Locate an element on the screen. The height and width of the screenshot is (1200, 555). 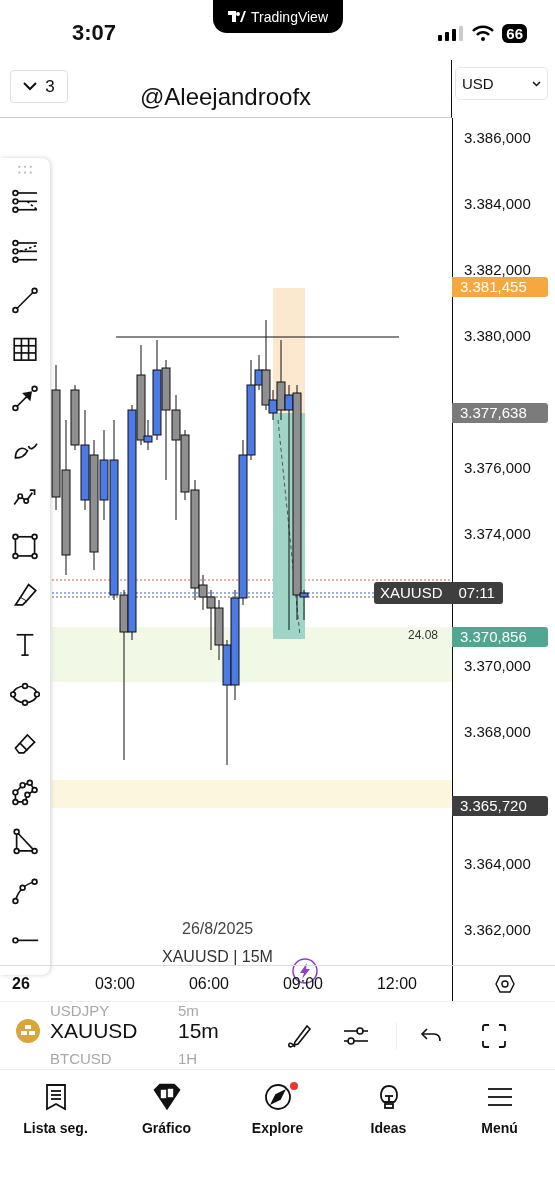
price-tag: 3.370,856 is located at coordinates (500, 636).